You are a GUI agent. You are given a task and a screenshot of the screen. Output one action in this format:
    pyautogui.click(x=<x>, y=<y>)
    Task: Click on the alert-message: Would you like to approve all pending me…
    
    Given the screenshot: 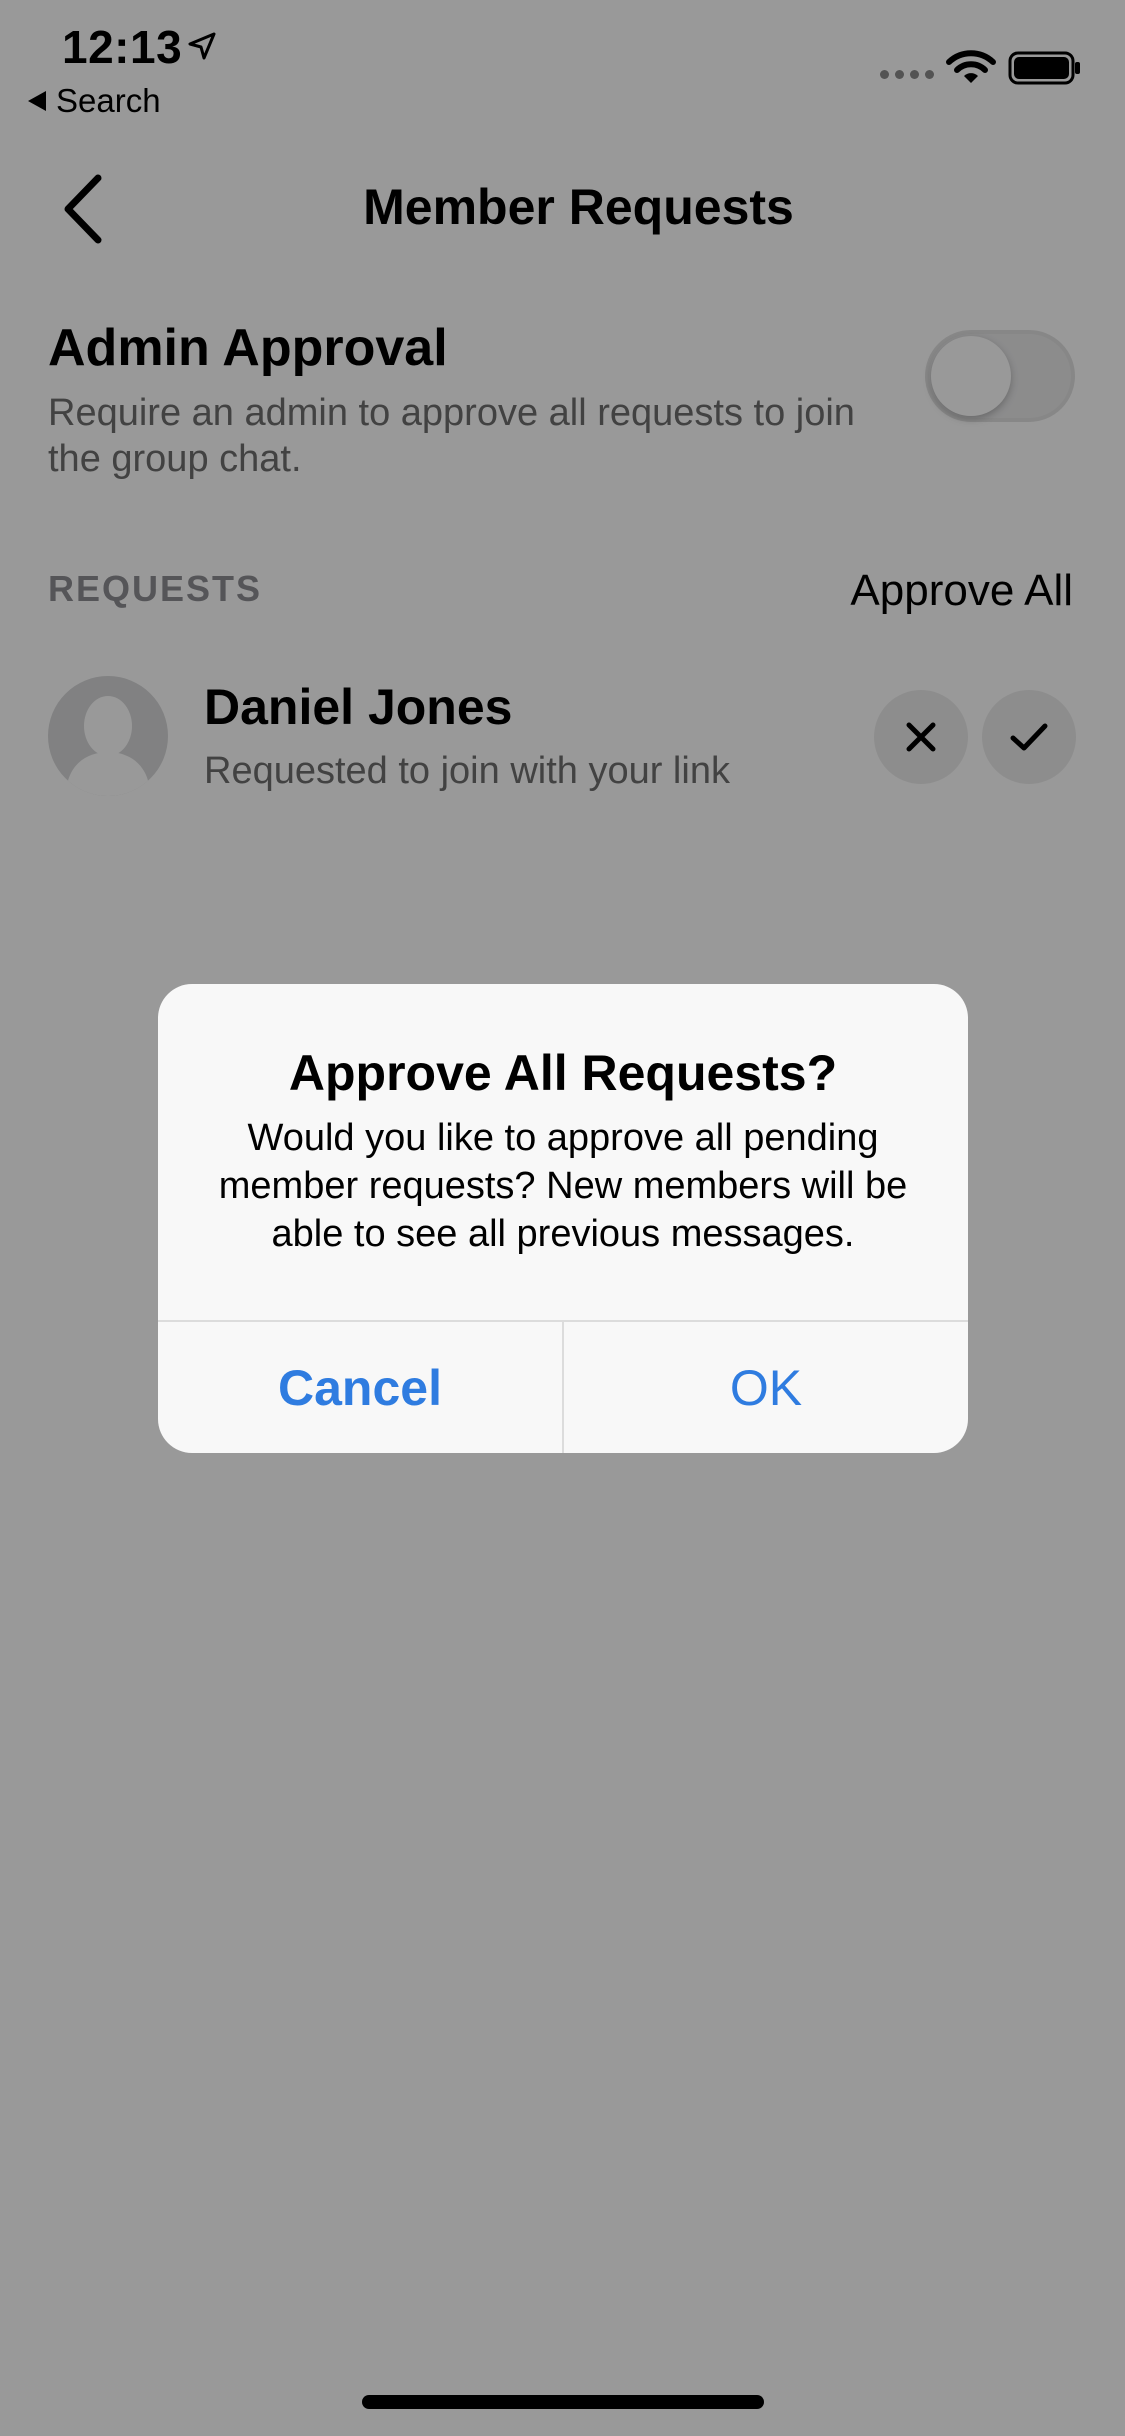 What is the action you would take?
    pyautogui.click(x=563, y=1186)
    